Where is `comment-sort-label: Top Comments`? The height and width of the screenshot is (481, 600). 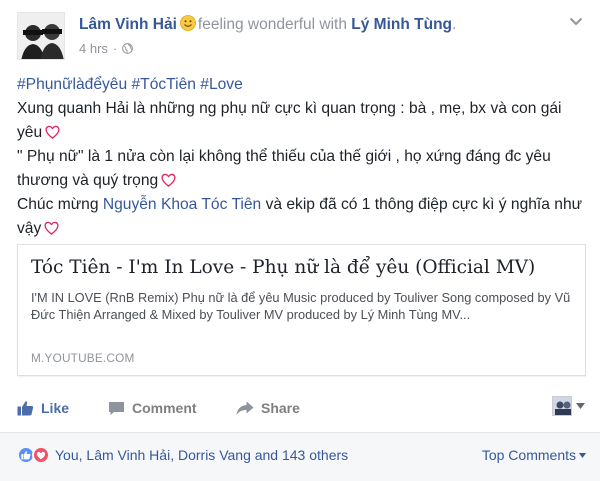 comment-sort-label: Top Comments is located at coordinates (528, 455).